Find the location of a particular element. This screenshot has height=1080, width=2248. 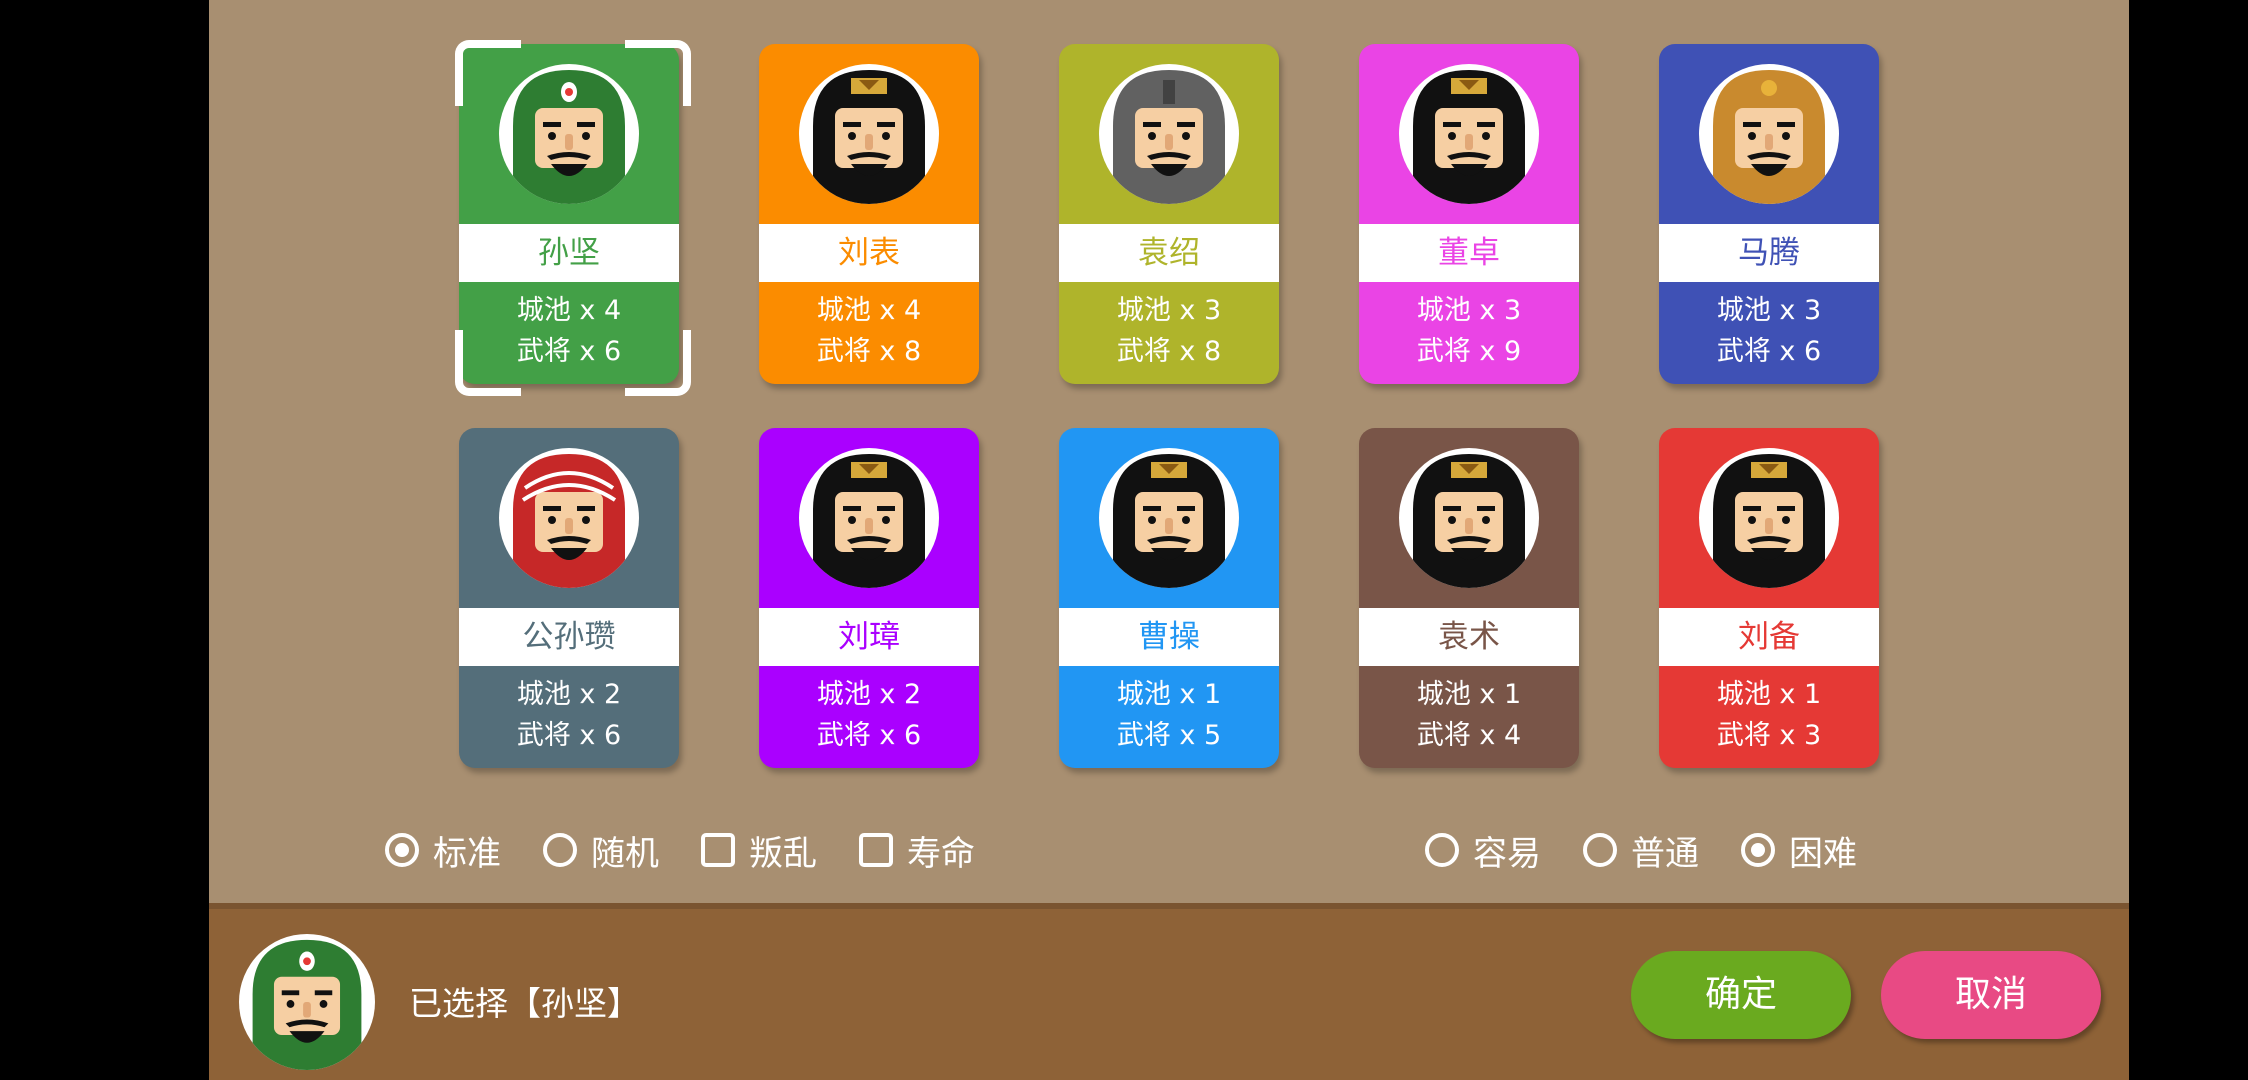

faction-name: 公孙瓒 is located at coordinates (569, 637).